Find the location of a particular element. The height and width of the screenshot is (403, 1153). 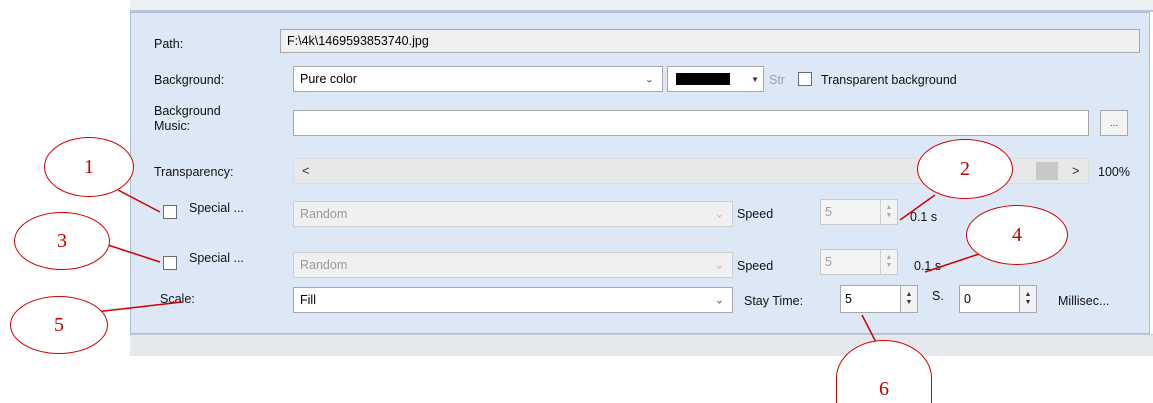

background-music-label-line1: Background is located at coordinates (187, 111).